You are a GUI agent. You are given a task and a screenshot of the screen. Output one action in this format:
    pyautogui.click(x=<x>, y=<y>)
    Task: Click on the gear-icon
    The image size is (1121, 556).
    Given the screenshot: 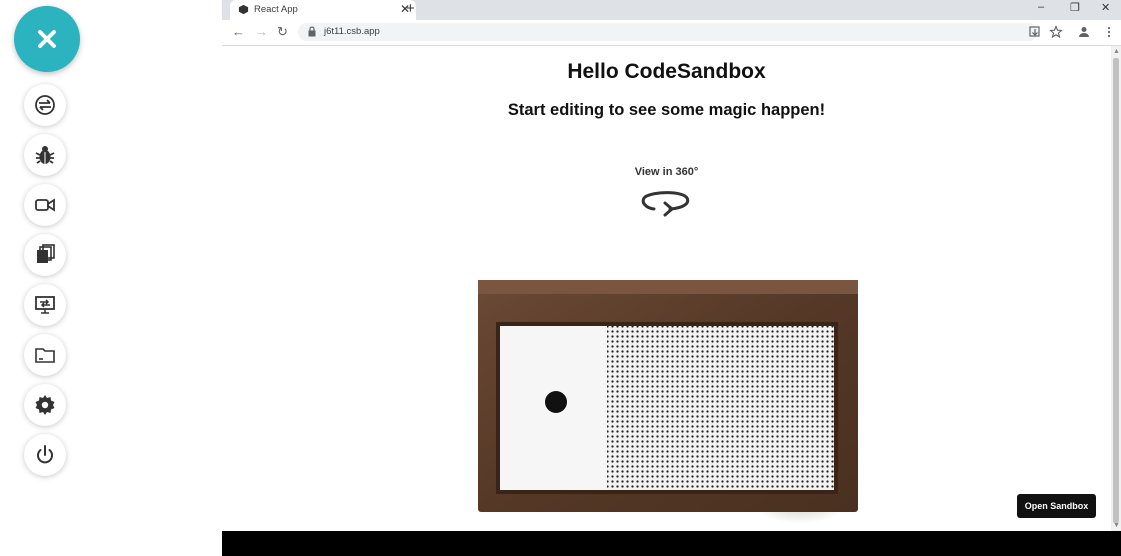 What is the action you would take?
    pyautogui.click(x=45, y=405)
    